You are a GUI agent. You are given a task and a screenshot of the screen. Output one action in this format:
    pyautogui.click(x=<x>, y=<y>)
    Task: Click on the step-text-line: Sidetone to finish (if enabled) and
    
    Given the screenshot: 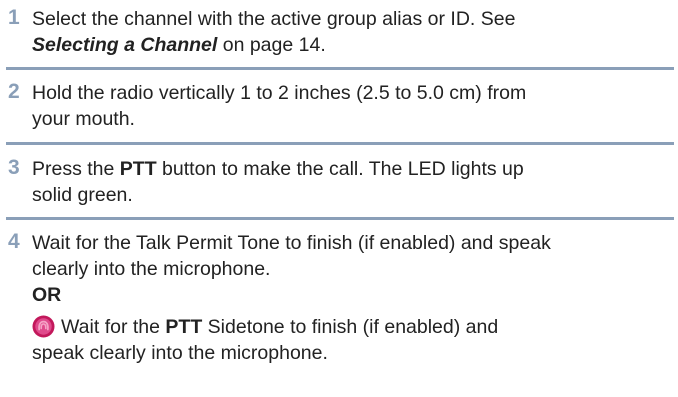 What is the action you would take?
    pyautogui.click(x=350, y=327)
    